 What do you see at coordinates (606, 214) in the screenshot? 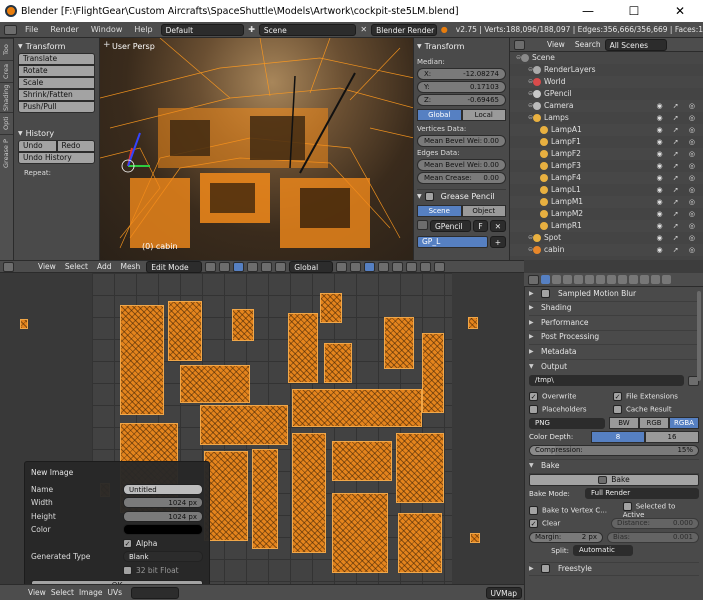
I see `outliner-row: LampM2 ◉ ➚ ◎` at bounding box center [606, 214].